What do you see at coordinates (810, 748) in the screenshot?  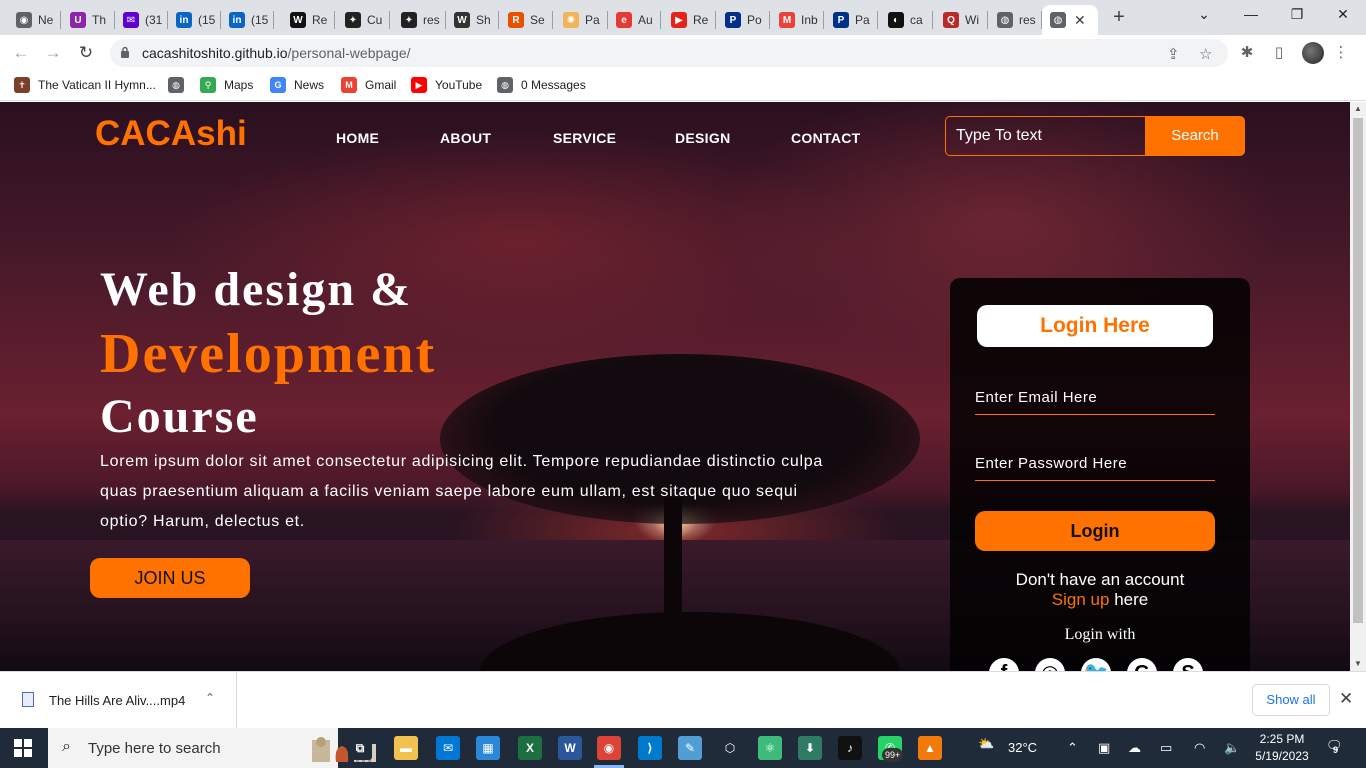 I see `install-icon: ⬇` at bounding box center [810, 748].